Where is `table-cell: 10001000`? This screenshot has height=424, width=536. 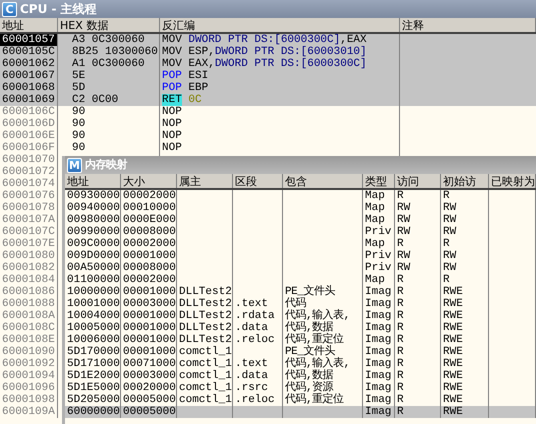
table-cell: 10001000 is located at coordinates (93, 304).